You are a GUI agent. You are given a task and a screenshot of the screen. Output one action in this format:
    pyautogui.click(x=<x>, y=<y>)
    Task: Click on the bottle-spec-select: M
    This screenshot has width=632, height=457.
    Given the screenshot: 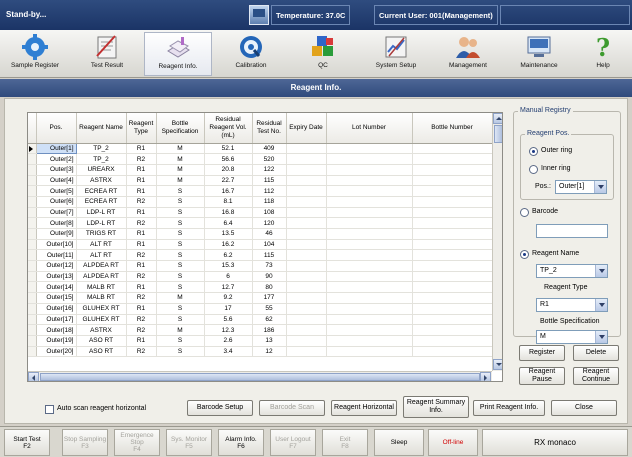 What is the action you would take?
    pyautogui.click(x=572, y=337)
    